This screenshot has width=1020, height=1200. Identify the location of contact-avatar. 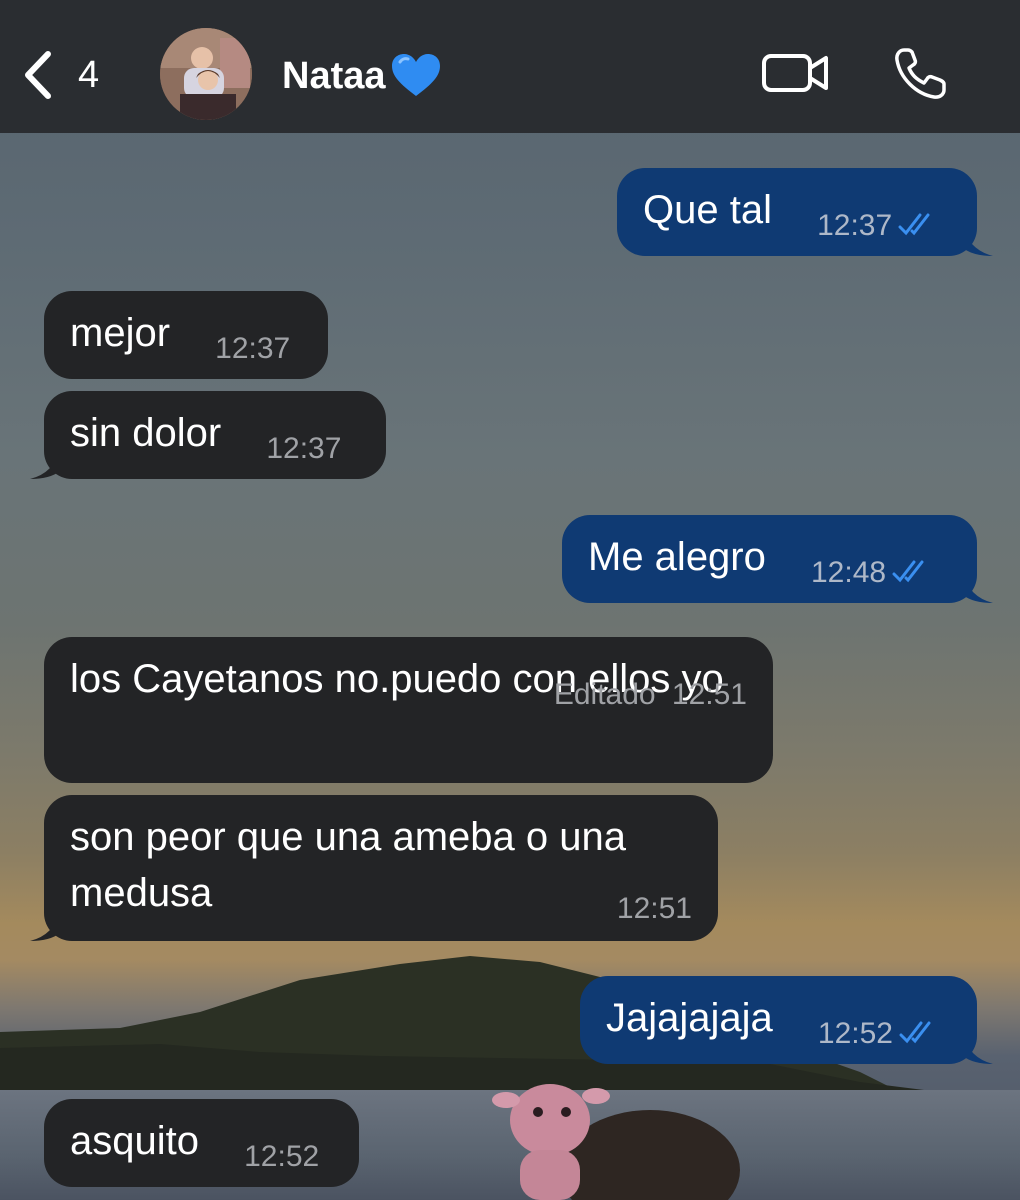
(206, 74).